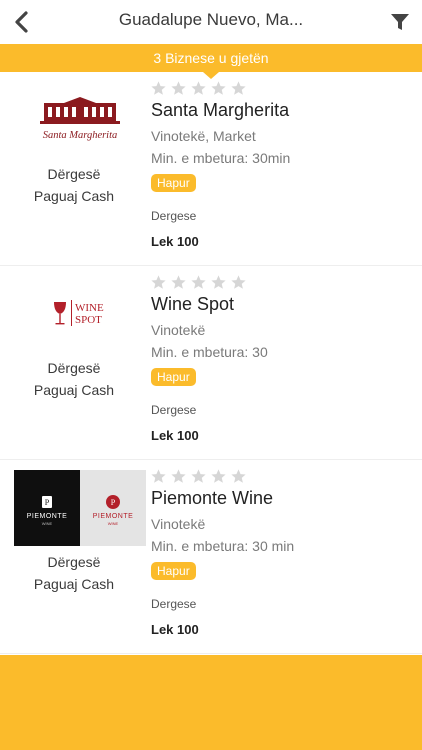  What do you see at coordinates (113, 516) in the screenshot?
I see `logo-text-light: PIEMONTE` at bounding box center [113, 516].